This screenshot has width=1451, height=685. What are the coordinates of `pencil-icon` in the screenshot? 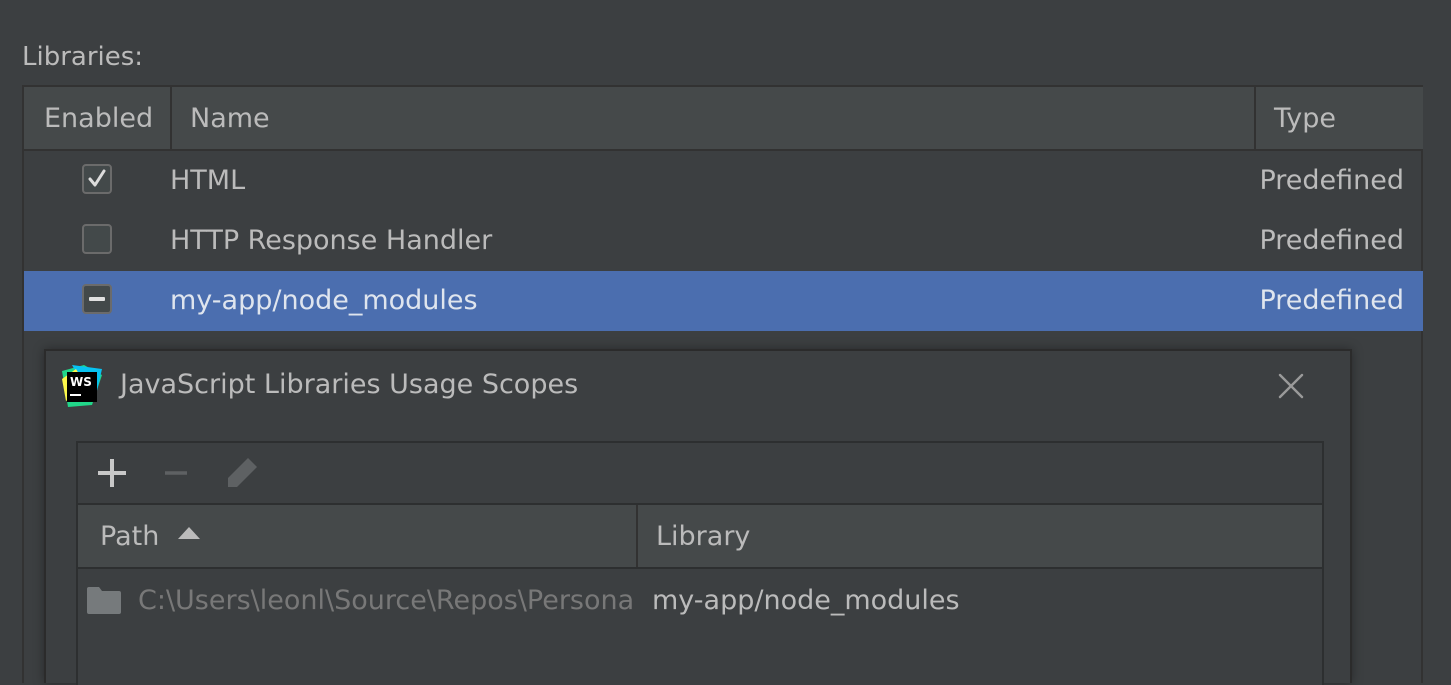 It's located at (242, 473).